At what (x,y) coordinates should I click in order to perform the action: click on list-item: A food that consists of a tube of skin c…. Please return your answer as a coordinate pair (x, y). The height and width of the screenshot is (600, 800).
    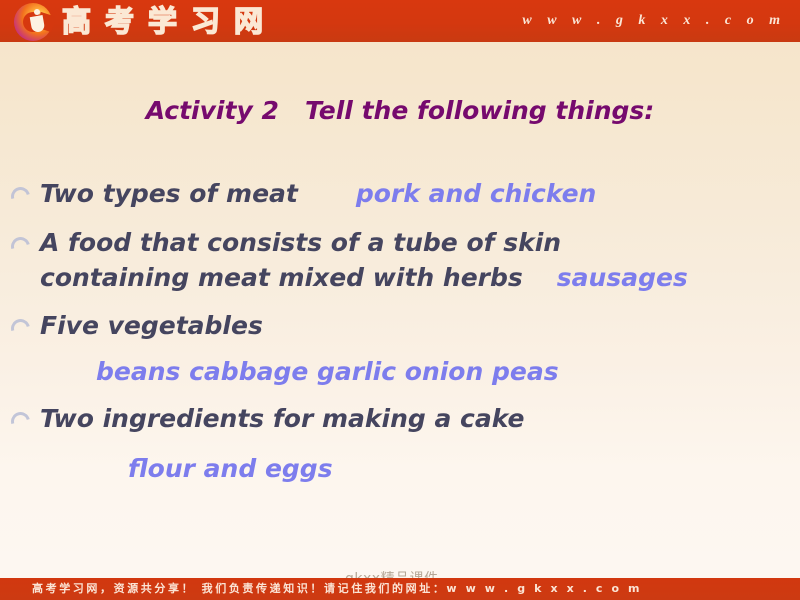
    Looking at the image, I should click on (400, 261).